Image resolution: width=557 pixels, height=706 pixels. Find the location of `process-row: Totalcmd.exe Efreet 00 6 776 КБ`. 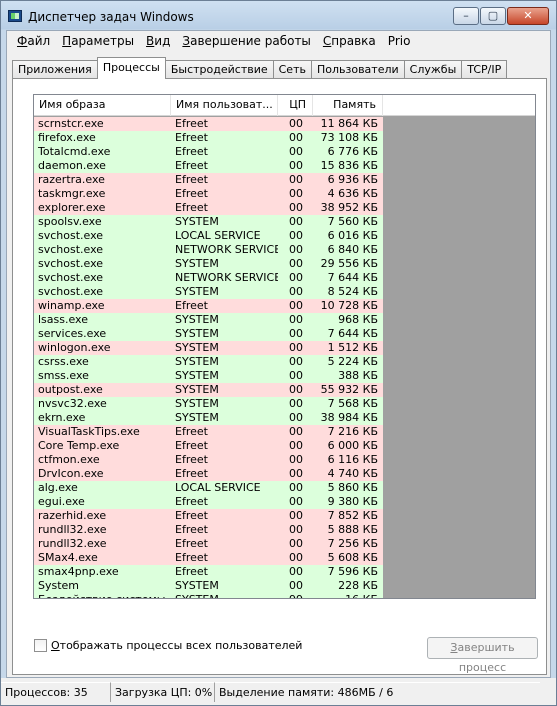

process-row: Totalcmd.exe Efreet 00 6 776 КБ is located at coordinates (208, 152).